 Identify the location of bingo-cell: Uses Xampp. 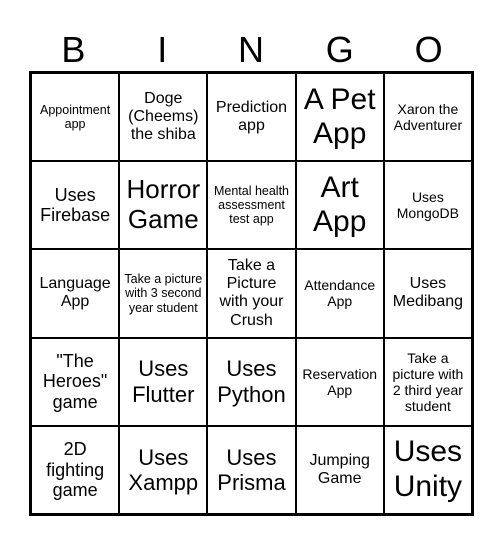
(163, 469).